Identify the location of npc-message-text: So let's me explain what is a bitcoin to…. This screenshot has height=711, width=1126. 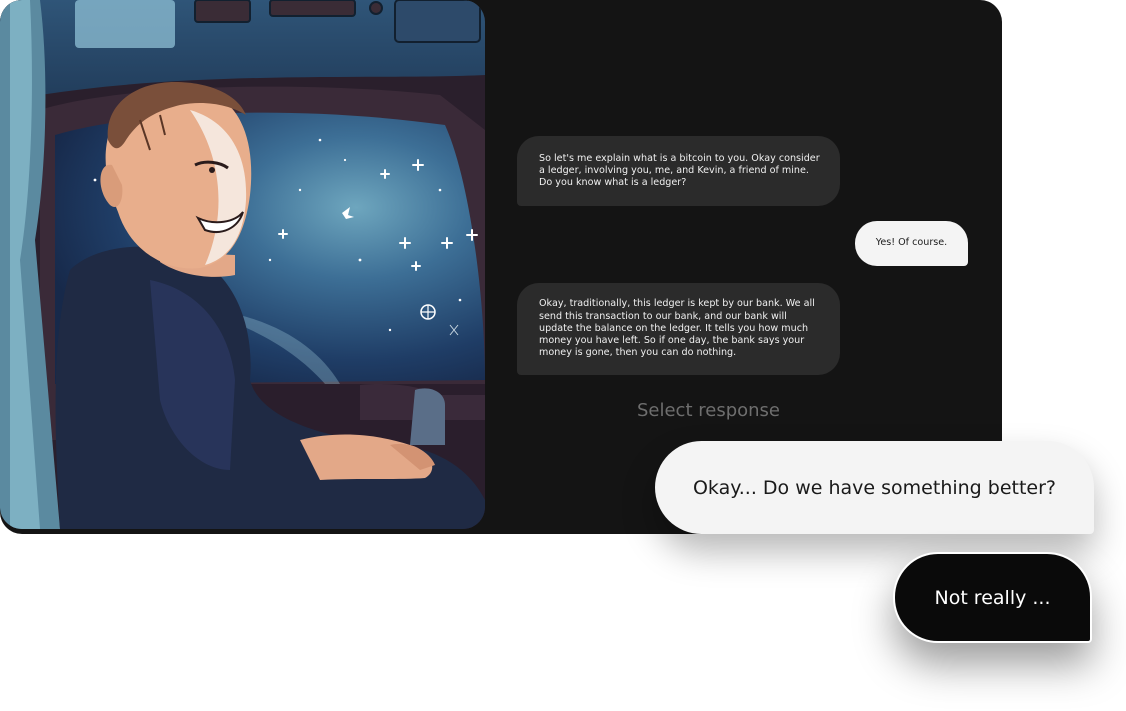
(679, 170).